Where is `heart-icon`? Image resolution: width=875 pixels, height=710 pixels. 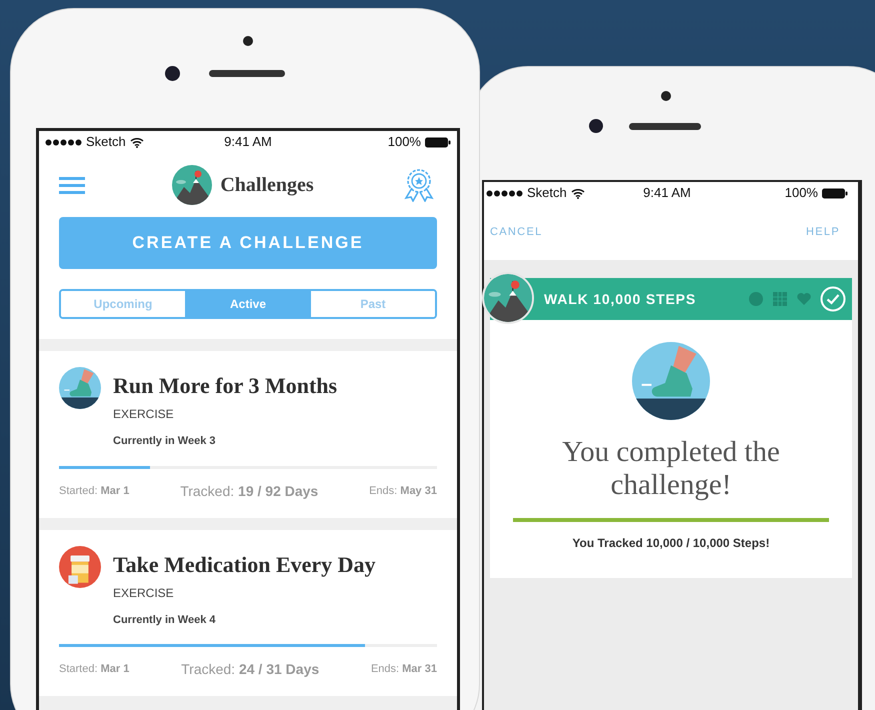 heart-icon is located at coordinates (804, 299).